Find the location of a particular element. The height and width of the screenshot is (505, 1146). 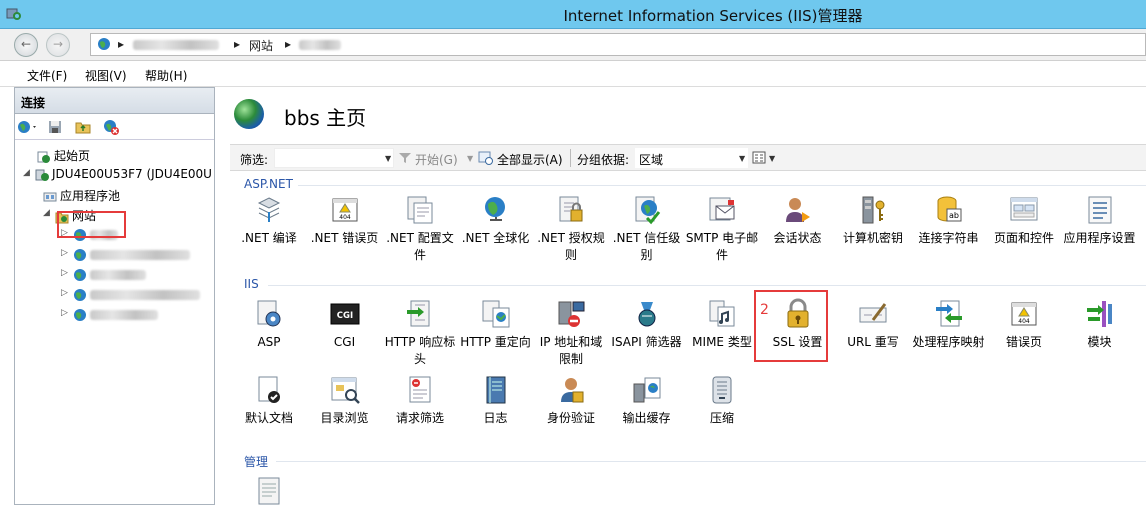

disconnect-icon is located at coordinates (111, 127).